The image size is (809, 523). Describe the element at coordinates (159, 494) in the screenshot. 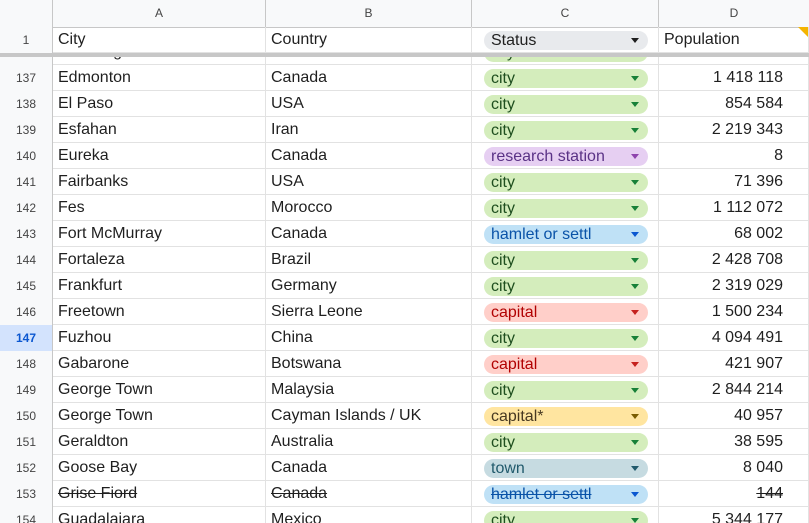

I see `city-cell: Grise Fiord` at that location.